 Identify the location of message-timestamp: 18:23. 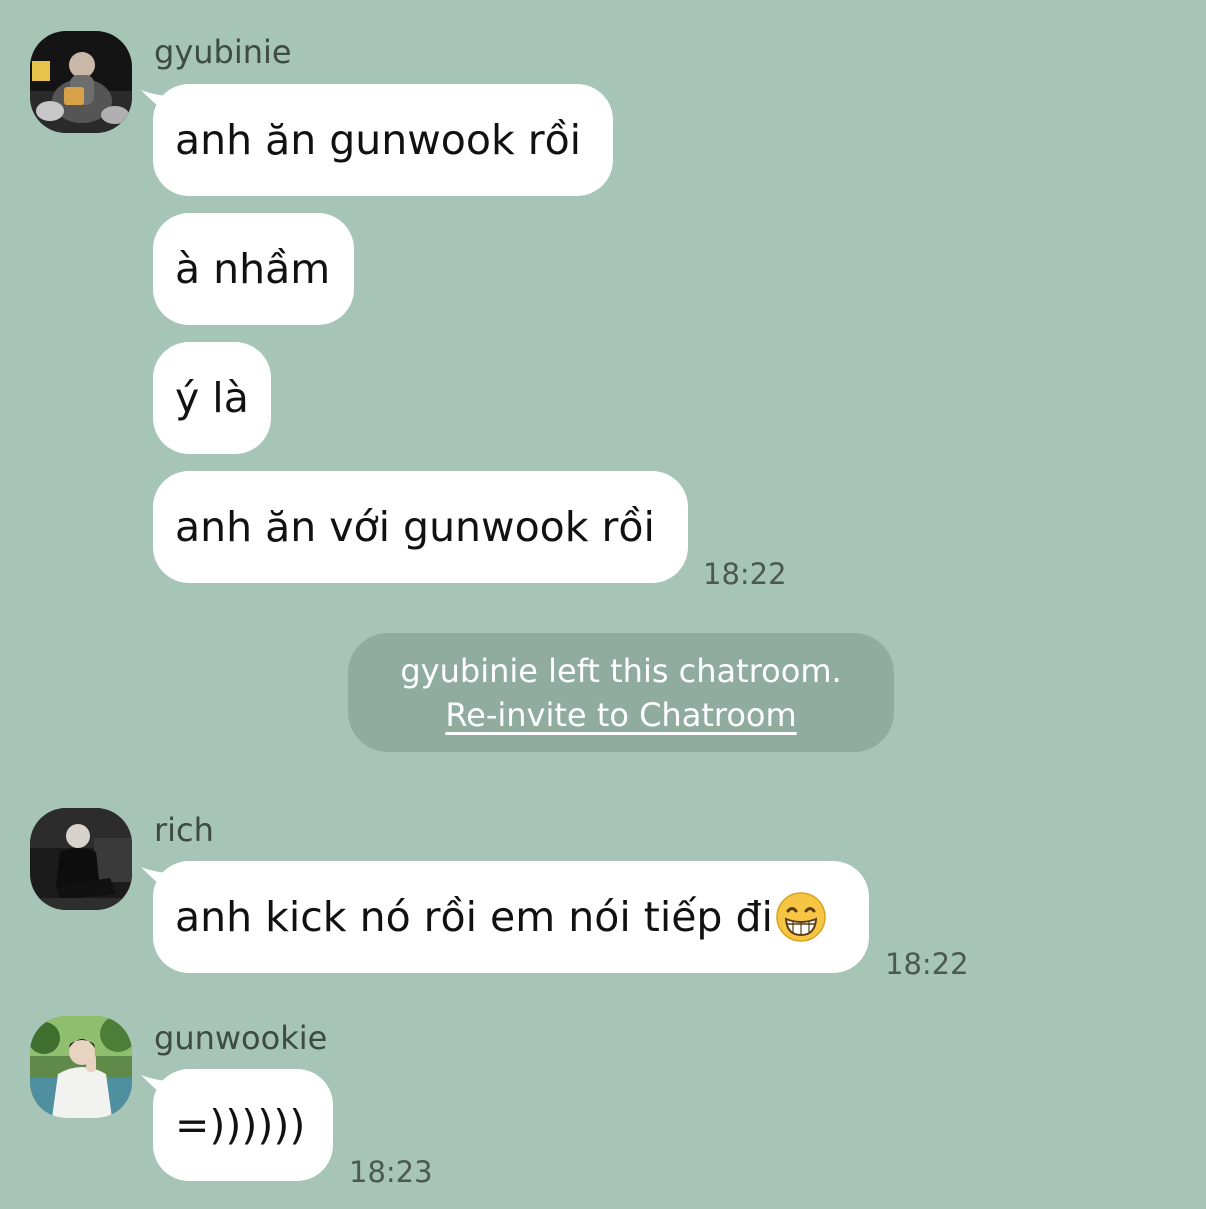
(391, 1172).